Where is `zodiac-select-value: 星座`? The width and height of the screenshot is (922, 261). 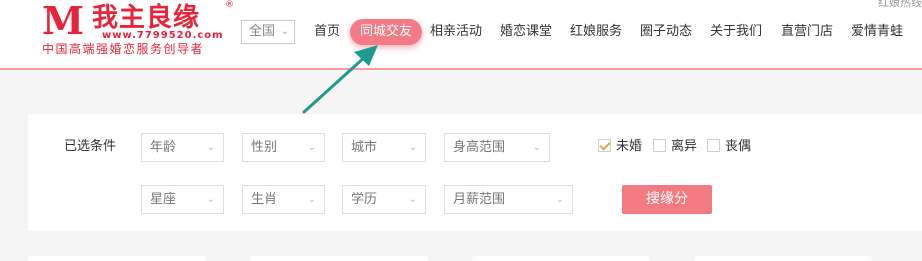 zodiac-select-value: 星座 is located at coordinates (163, 199).